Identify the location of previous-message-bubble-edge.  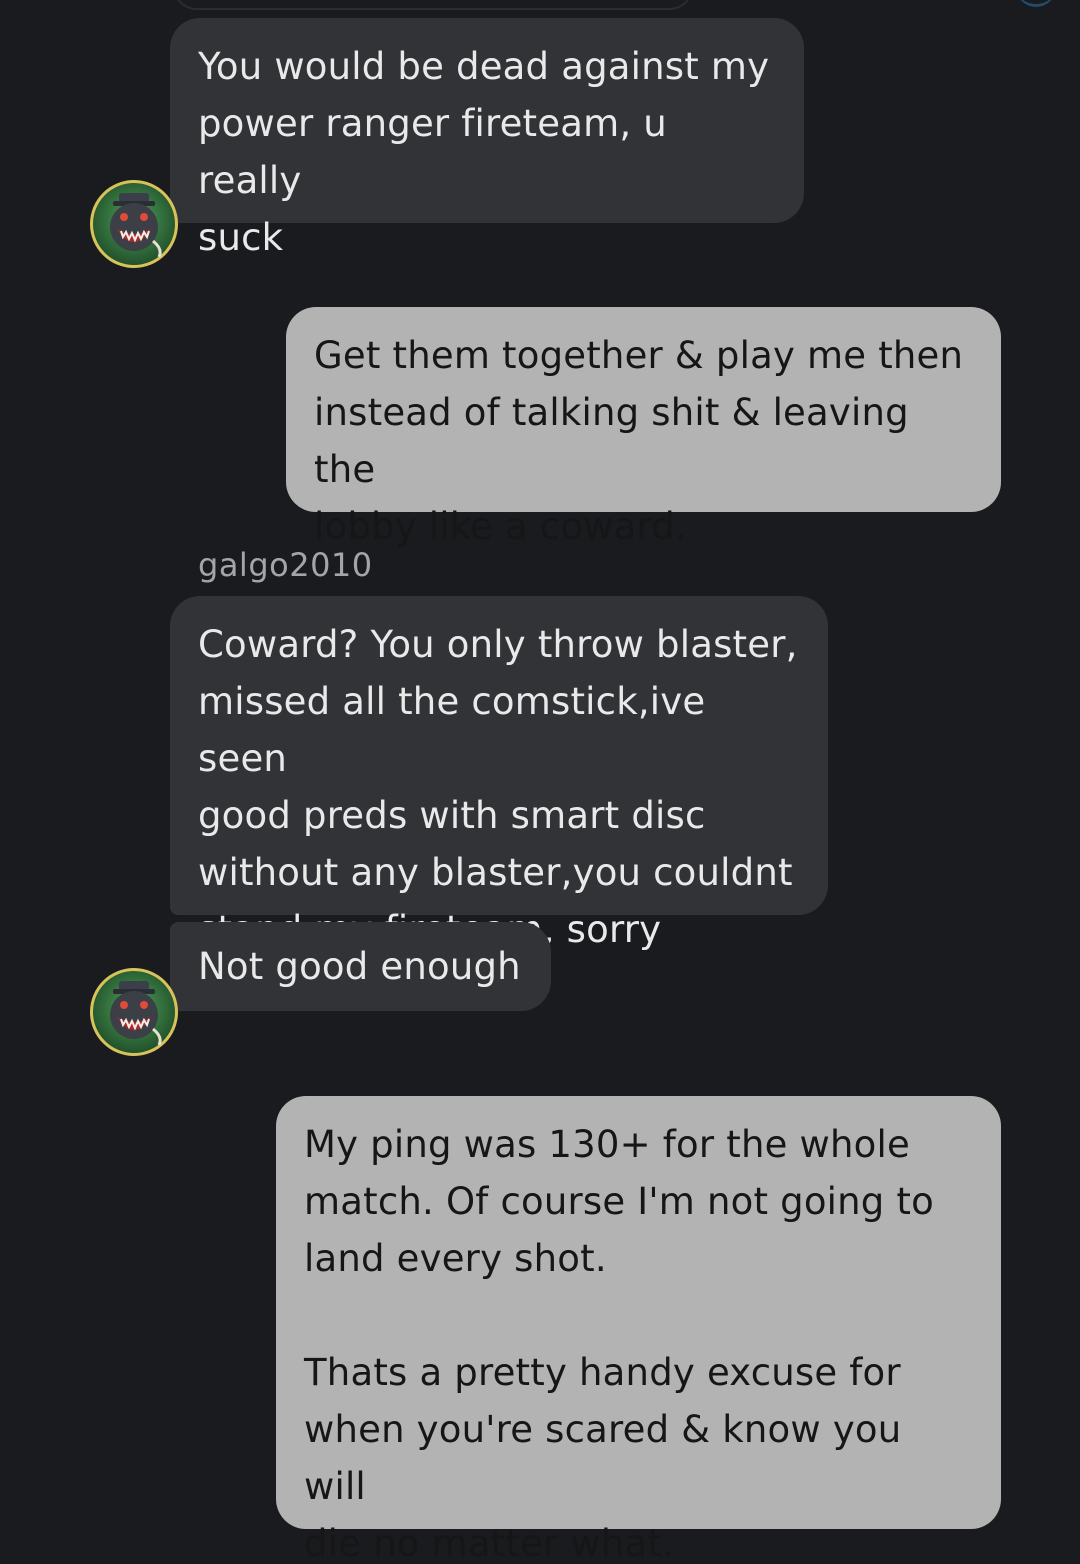
(433, 5).